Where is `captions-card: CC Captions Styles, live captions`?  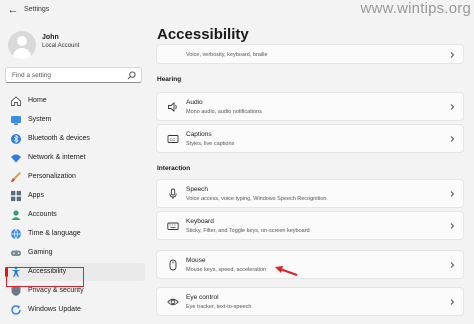
captions-card: CC Captions Styles, live captions is located at coordinates (310, 138).